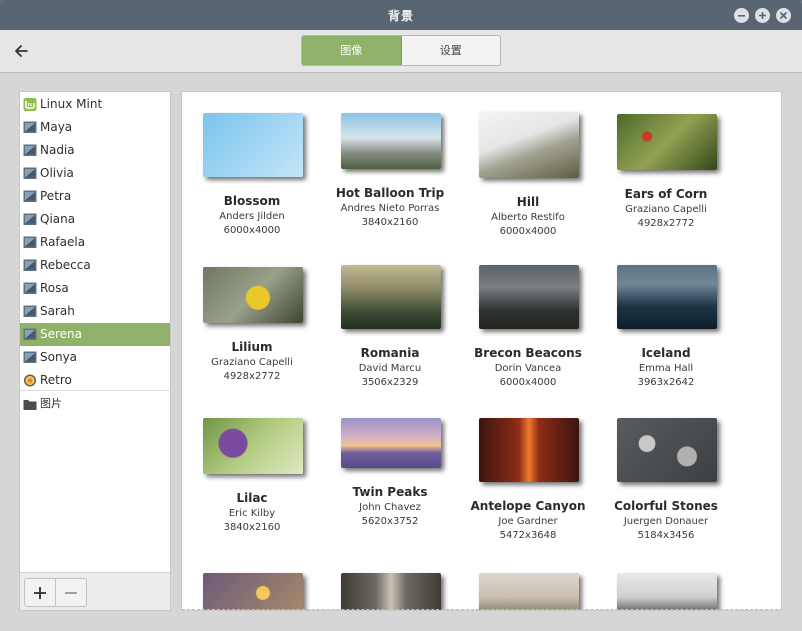  I want to click on wallpaper-tile: Blossom Anders Jilden 6000x4000, so click(252, 167).